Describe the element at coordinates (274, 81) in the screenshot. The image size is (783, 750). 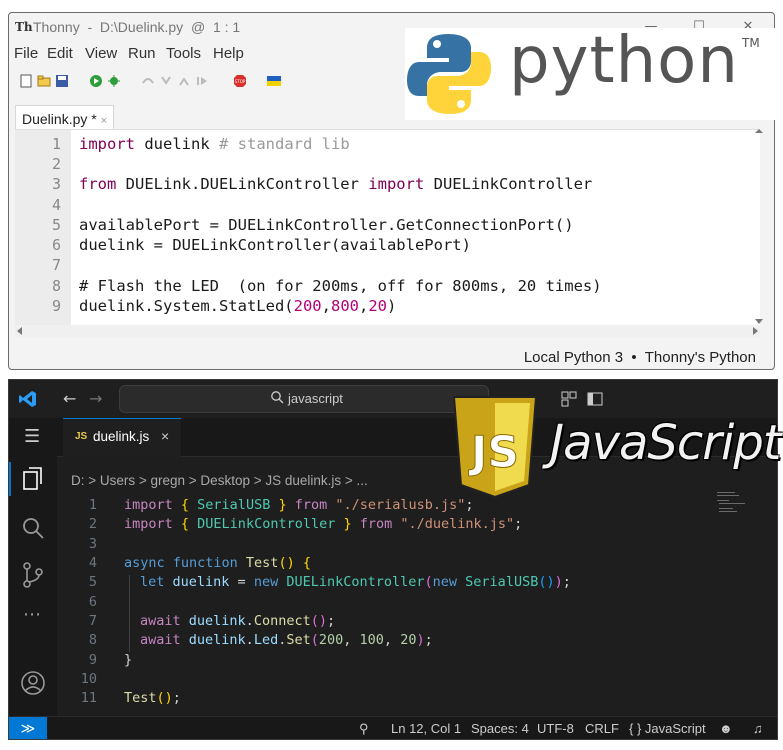
I see `ukraine-flag-icon` at that location.